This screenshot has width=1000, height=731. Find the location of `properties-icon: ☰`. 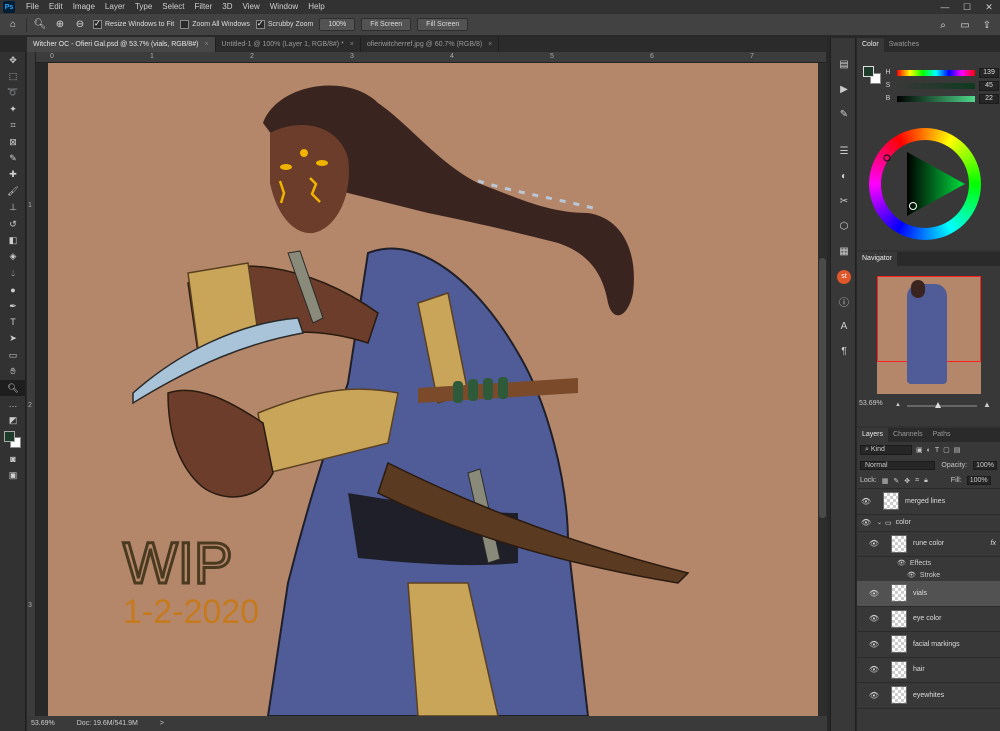

properties-icon: ☰ is located at coordinates (844, 151).